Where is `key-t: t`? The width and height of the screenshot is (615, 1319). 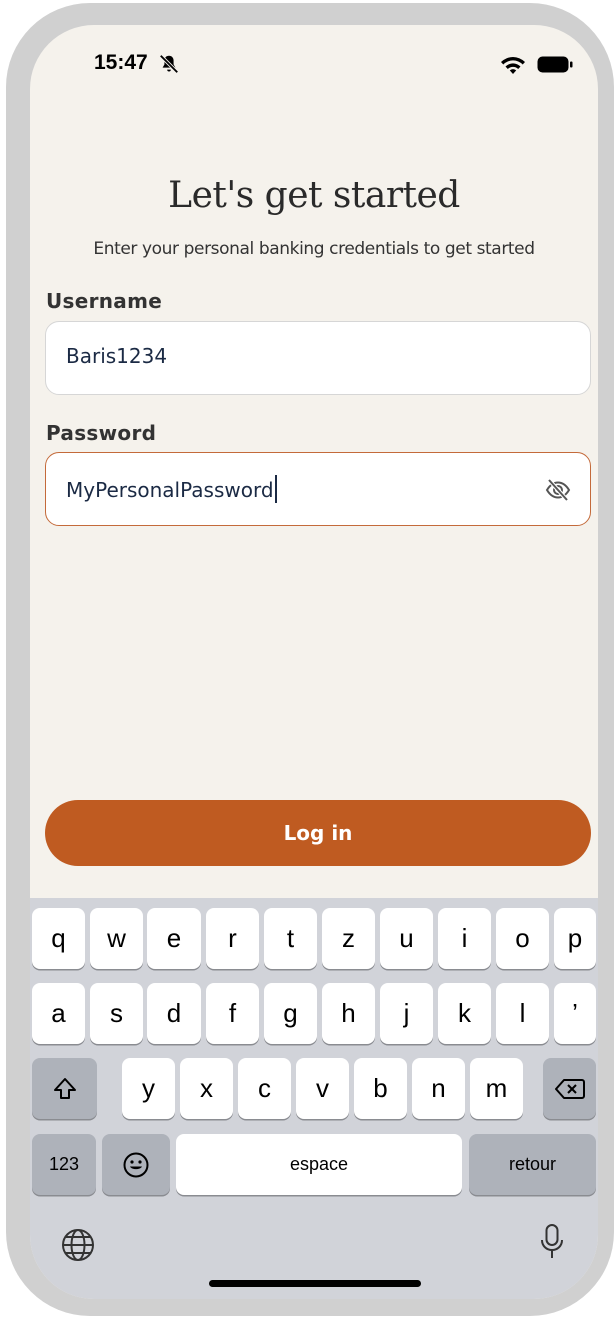 key-t: t is located at coordinates (290, 938).